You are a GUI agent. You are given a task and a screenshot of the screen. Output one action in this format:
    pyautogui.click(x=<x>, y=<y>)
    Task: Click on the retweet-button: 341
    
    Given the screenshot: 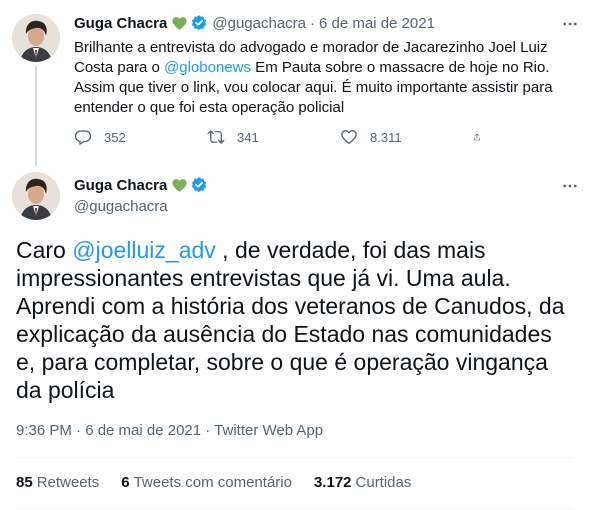 What is the action you would take?
    pyautogui.click(x=273, y=137)
    